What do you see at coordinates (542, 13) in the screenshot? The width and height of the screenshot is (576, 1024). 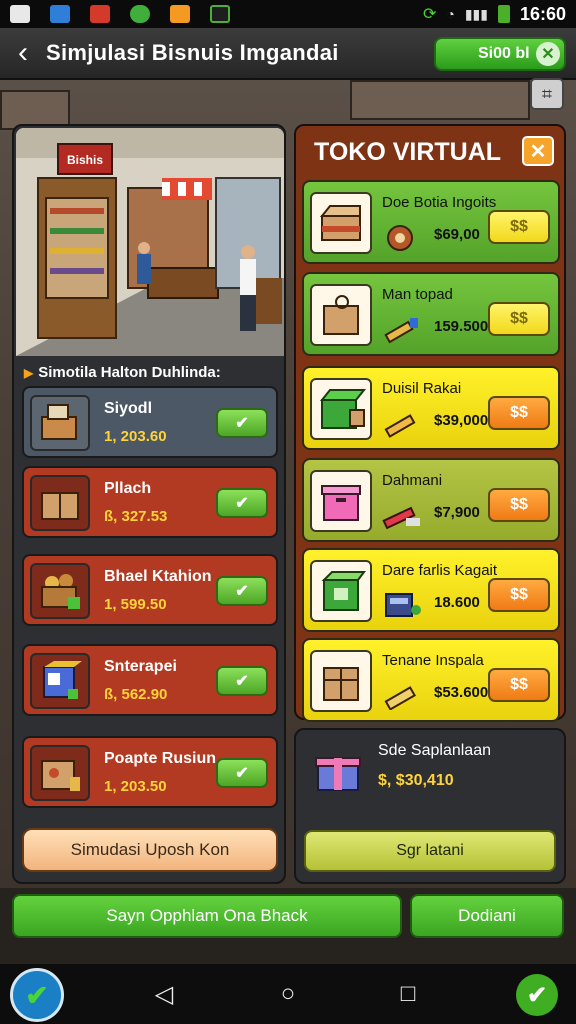 I see `clock: 16:60` at bounding box center [542, 13].